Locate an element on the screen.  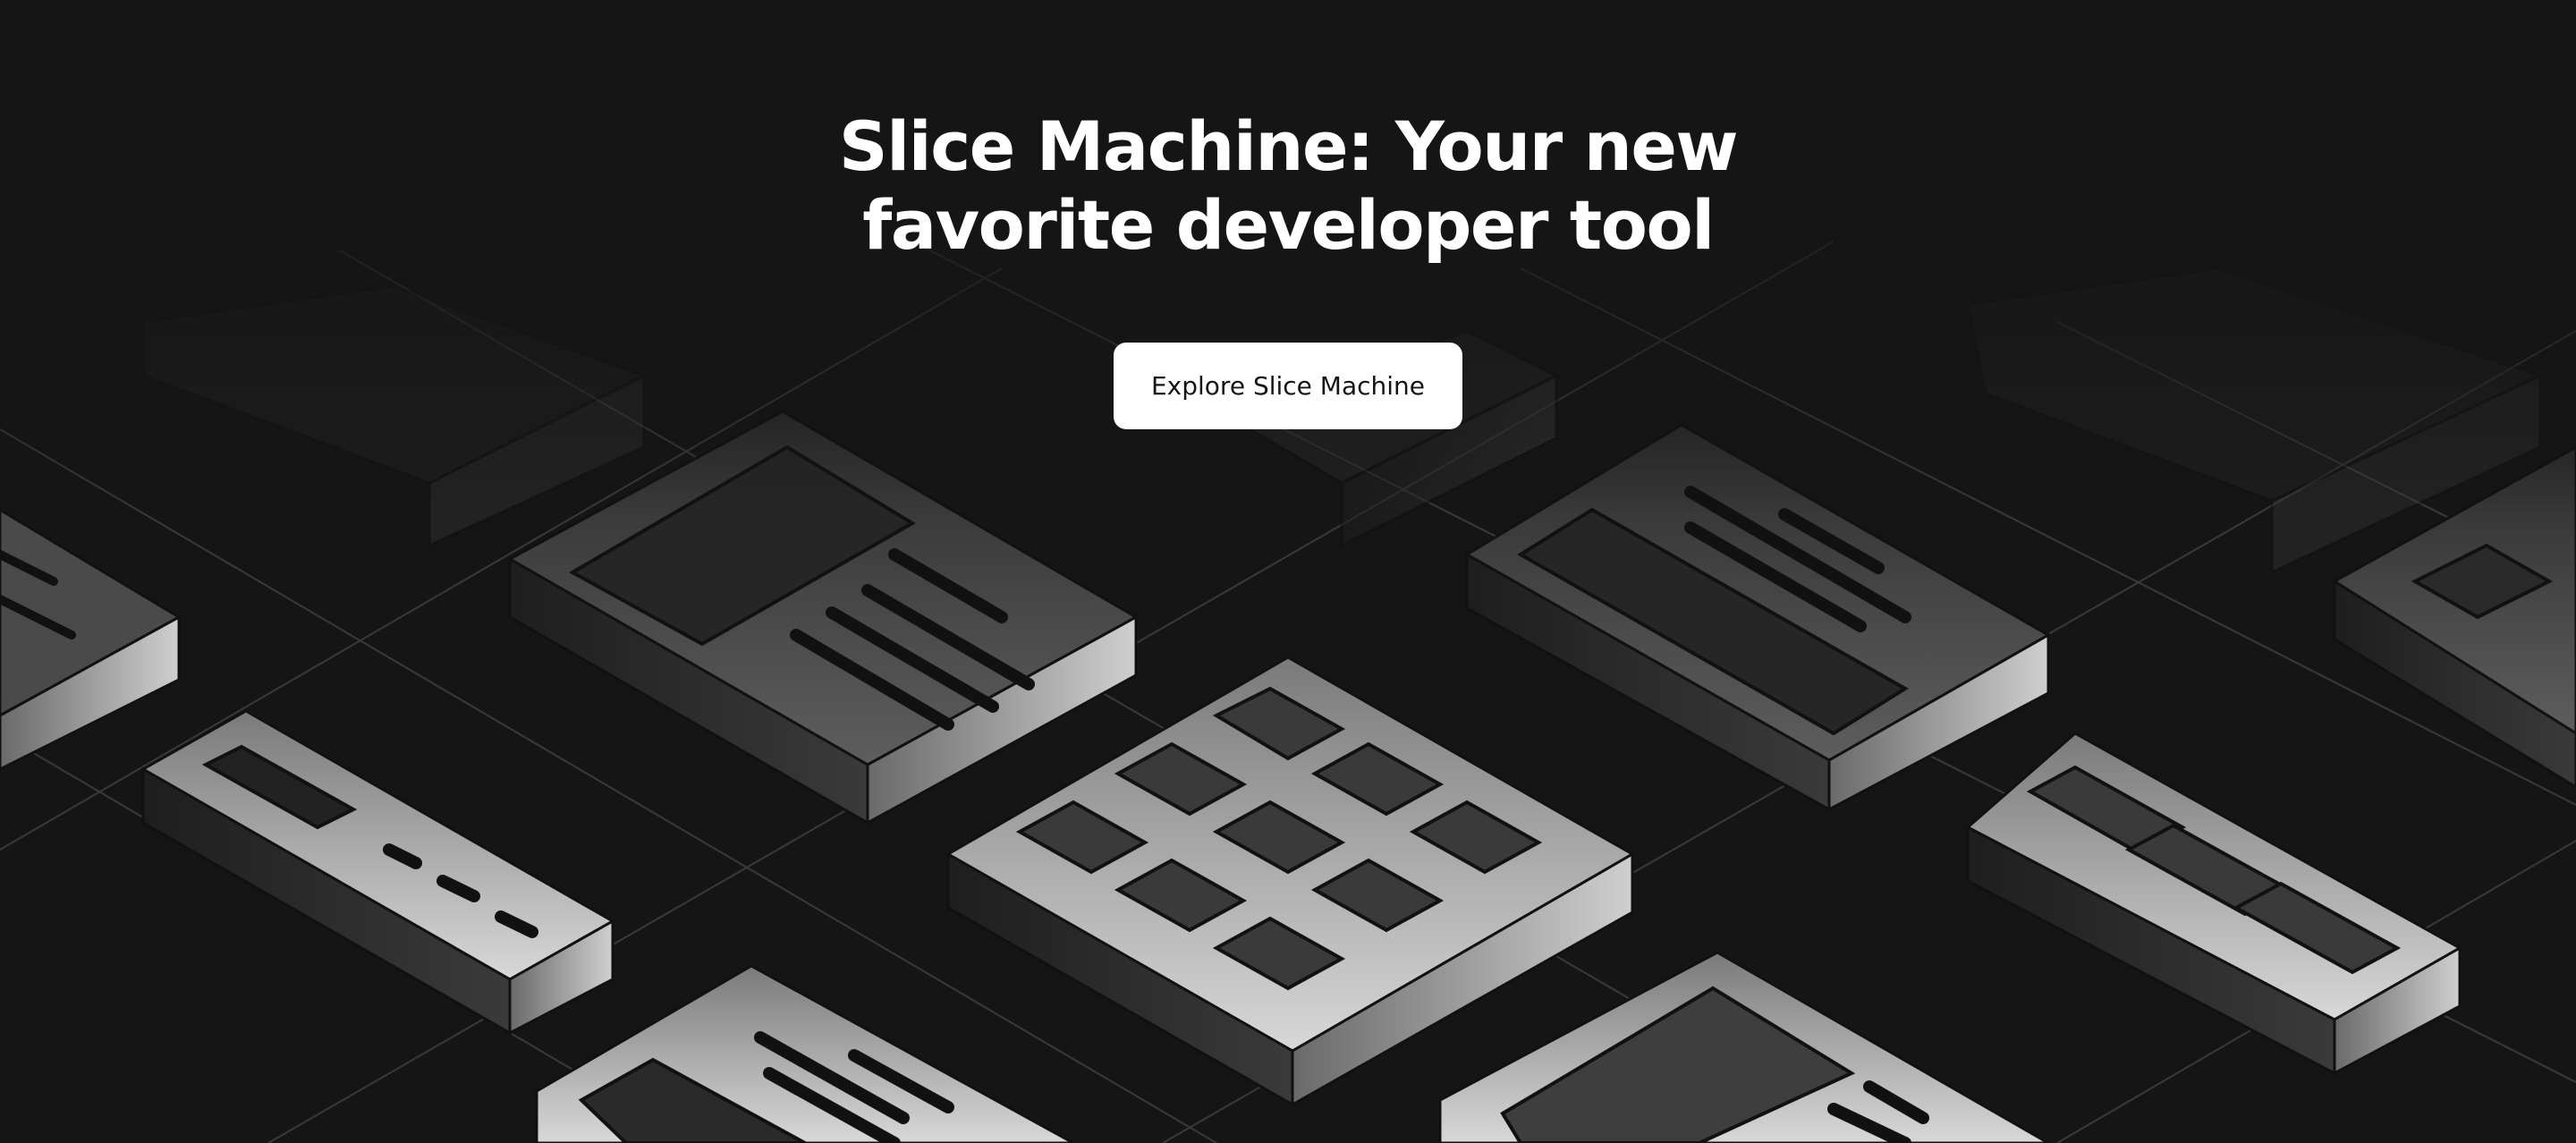
explore-slice-machine-button: Explore Slice Machine is located at coordinates (1288, 386).